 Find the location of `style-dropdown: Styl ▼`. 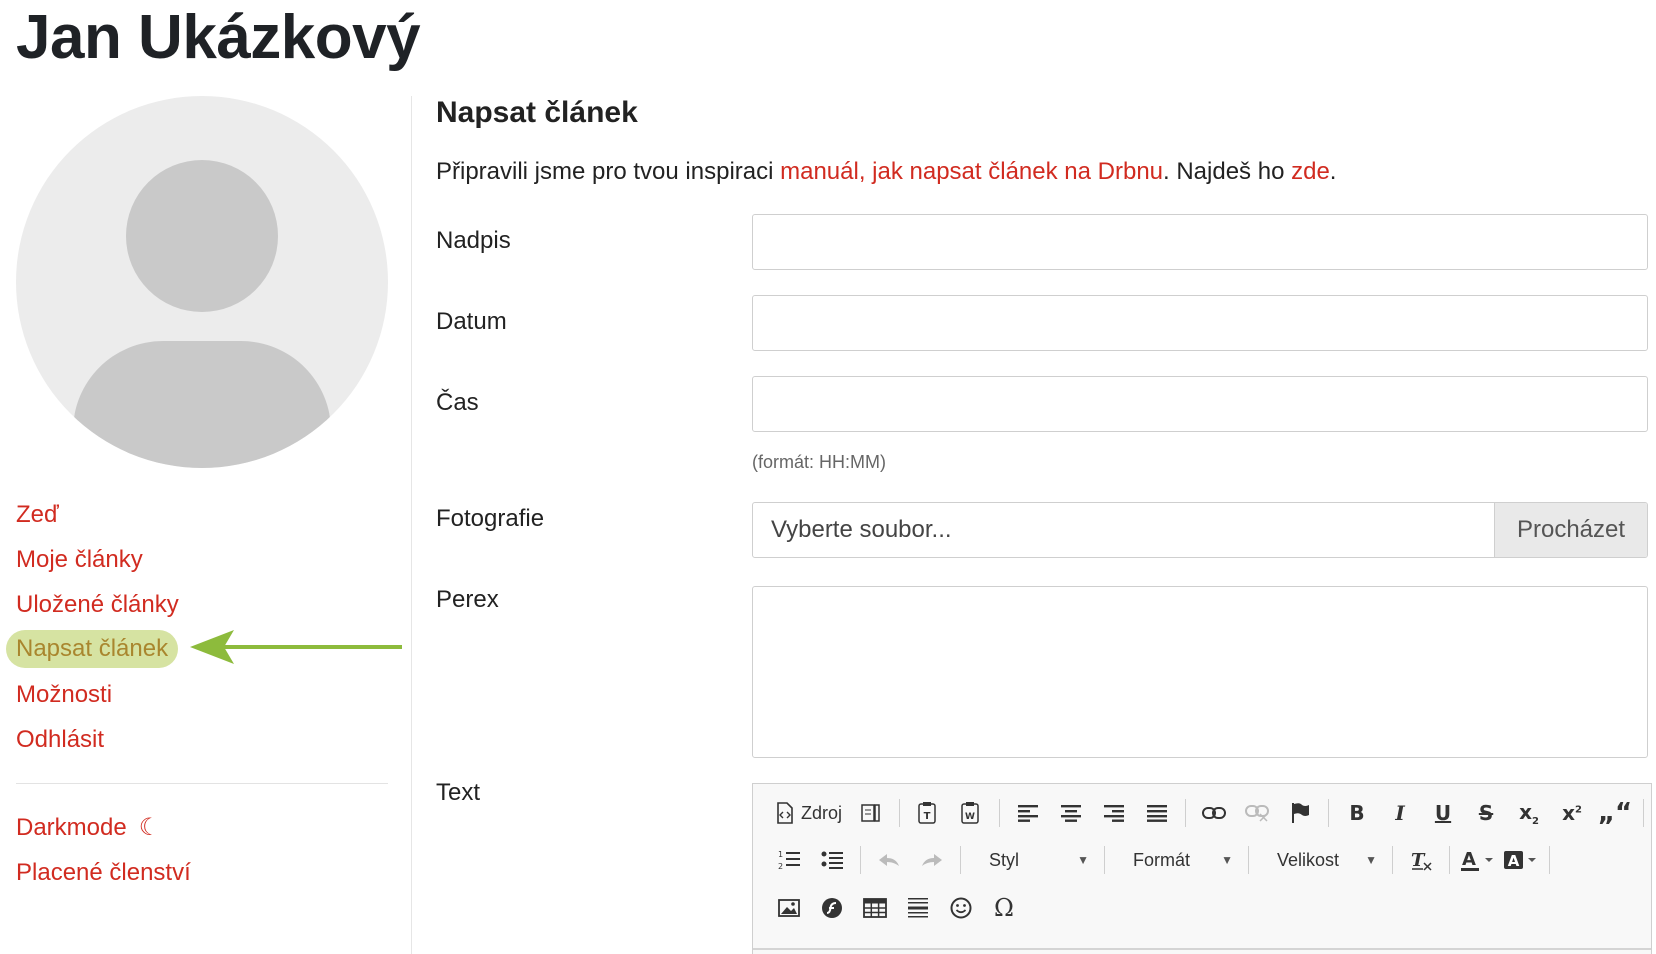

style-dropdown: Styl ▼ is located at coordinates (1036, 860).